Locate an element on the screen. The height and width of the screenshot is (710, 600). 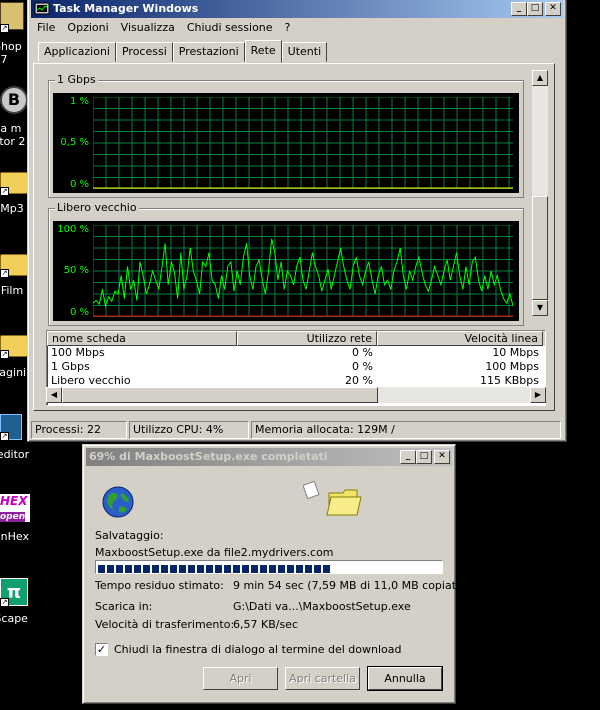
list-header: nome scheda Utilizzo rete Velocità linea is located at coordinates (296, 338).